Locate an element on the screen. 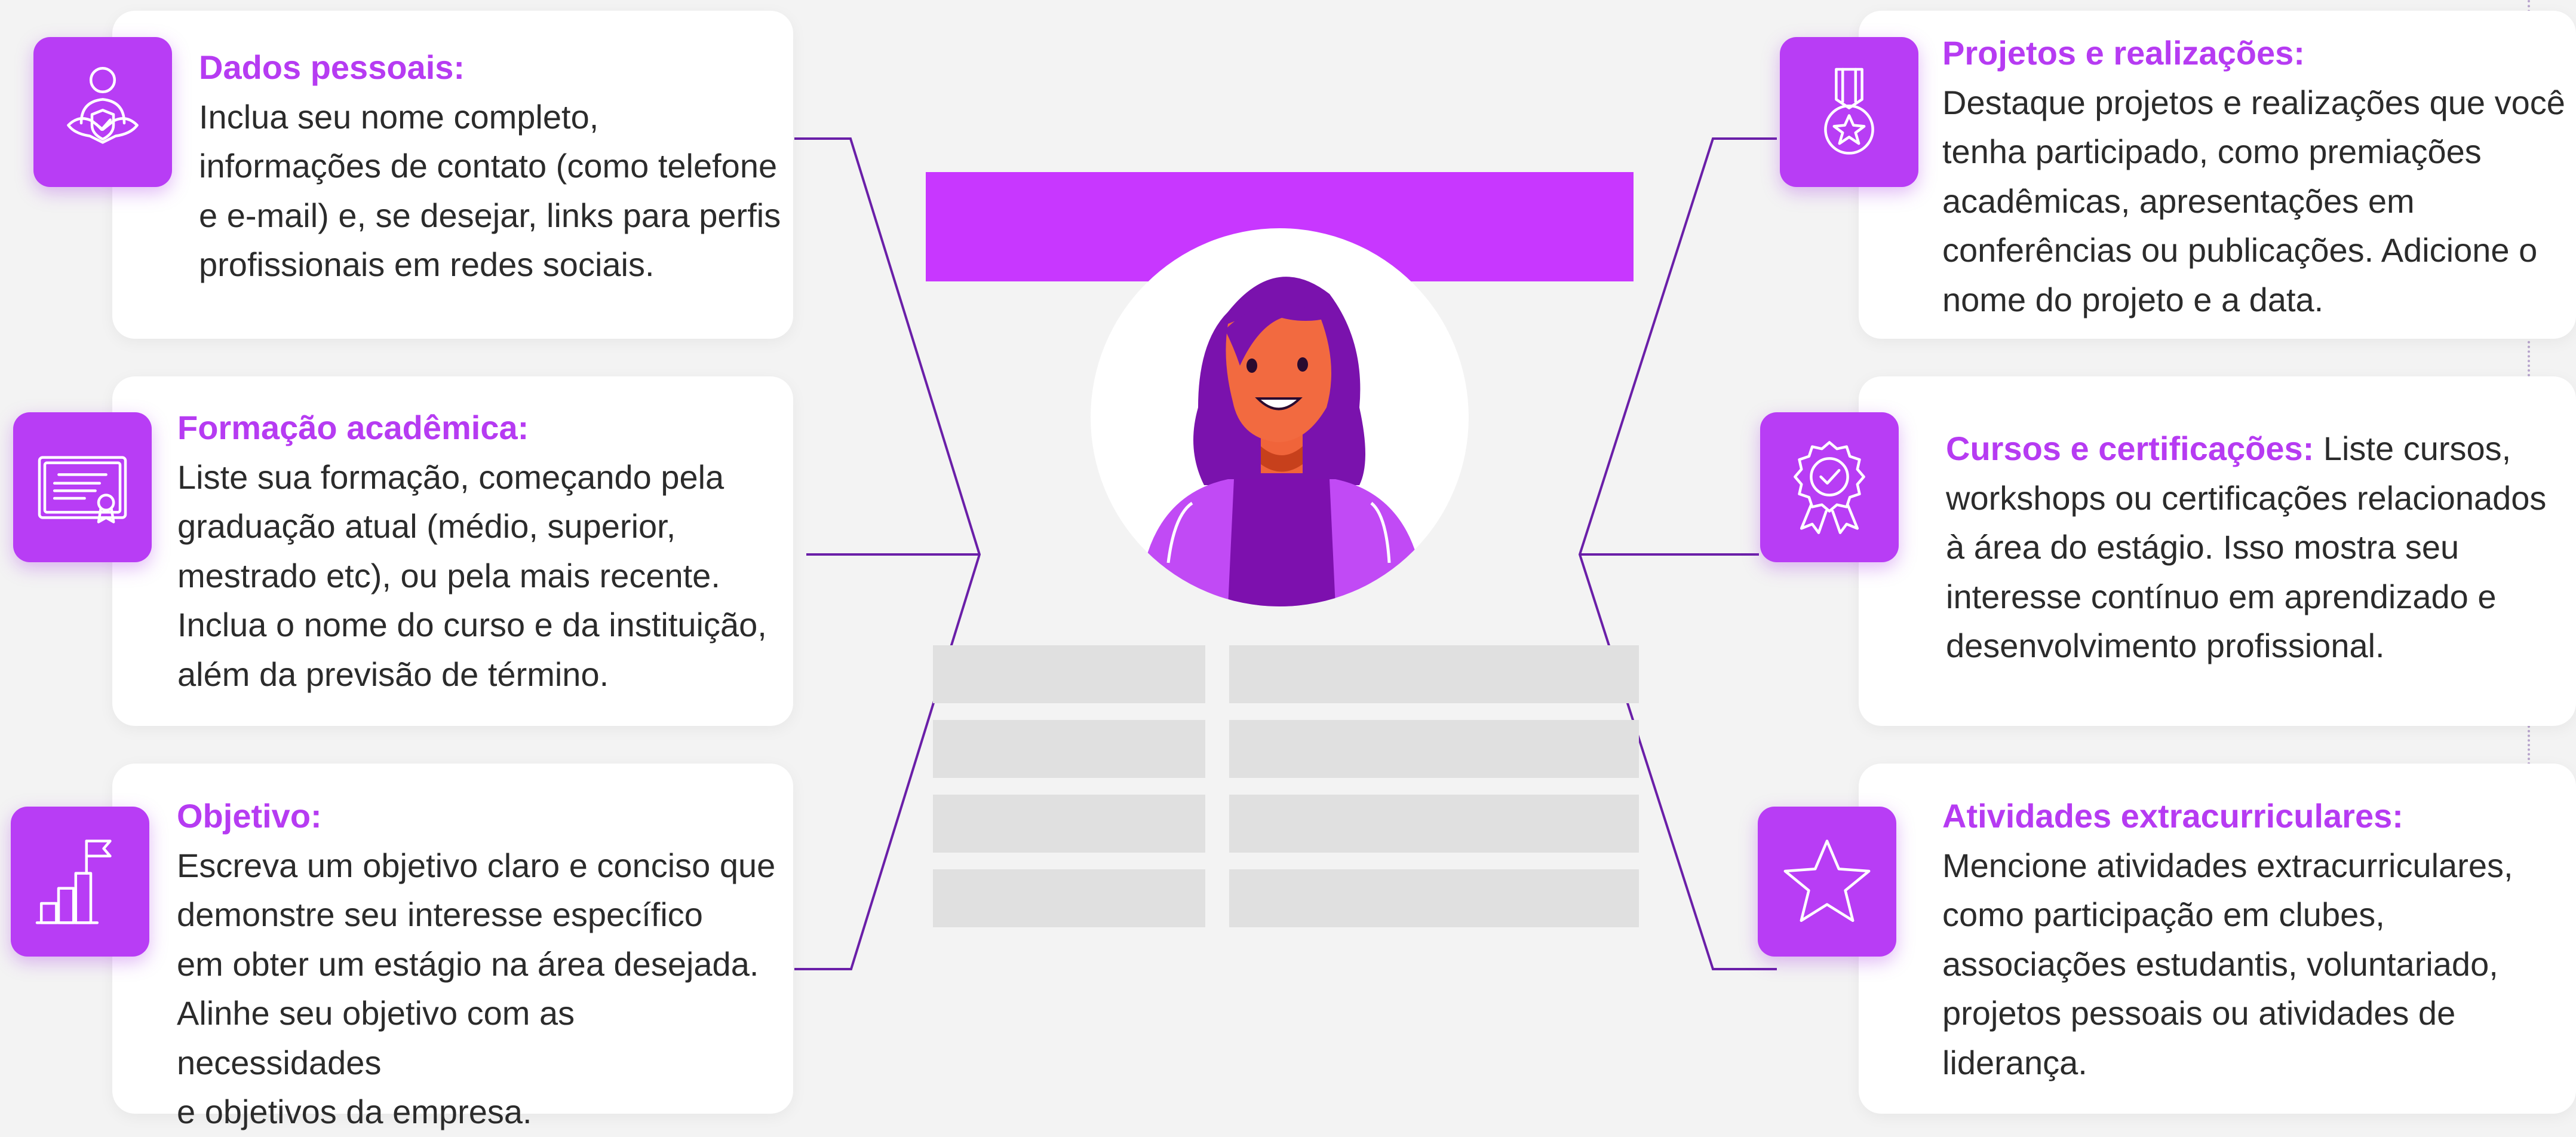 The width and height of the screenshot is (2576, 1137). text-line: Liste sua formação, começando pela is located at coordinates (450, 477).